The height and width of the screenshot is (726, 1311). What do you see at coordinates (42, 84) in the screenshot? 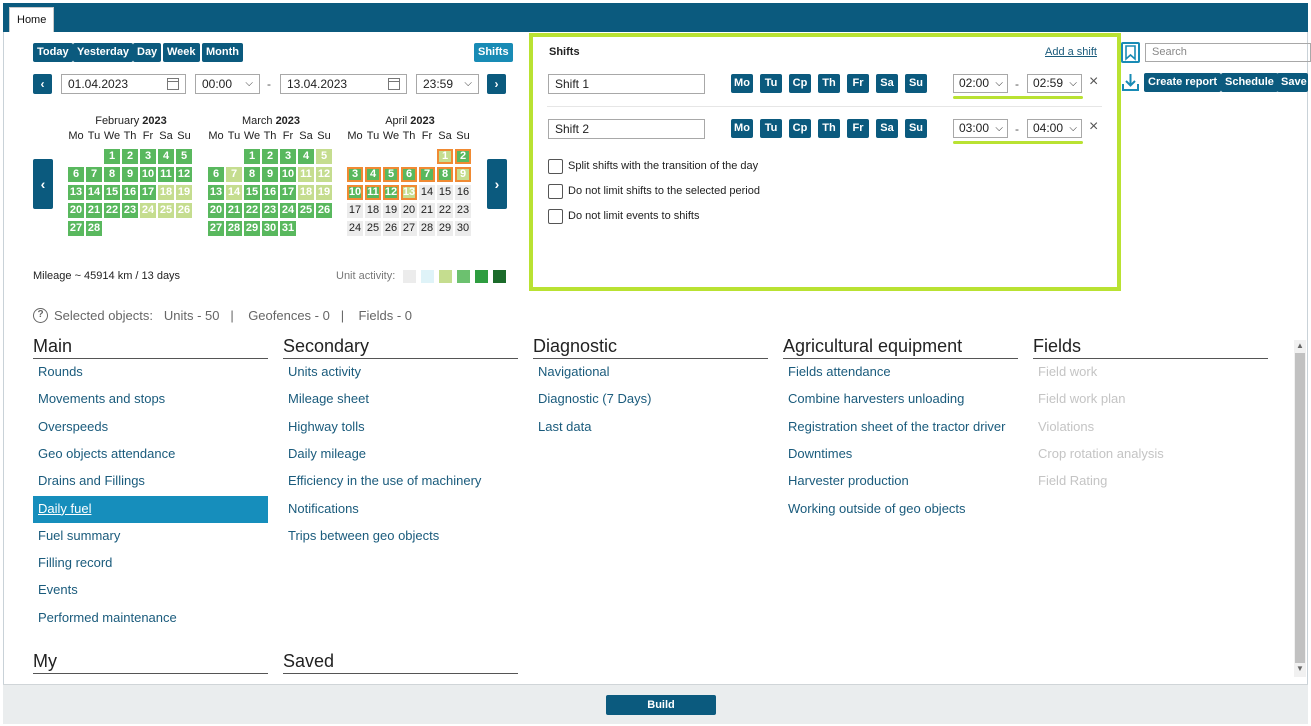
I see `prev-period-button: ‹` at bounding box center [42, 84].